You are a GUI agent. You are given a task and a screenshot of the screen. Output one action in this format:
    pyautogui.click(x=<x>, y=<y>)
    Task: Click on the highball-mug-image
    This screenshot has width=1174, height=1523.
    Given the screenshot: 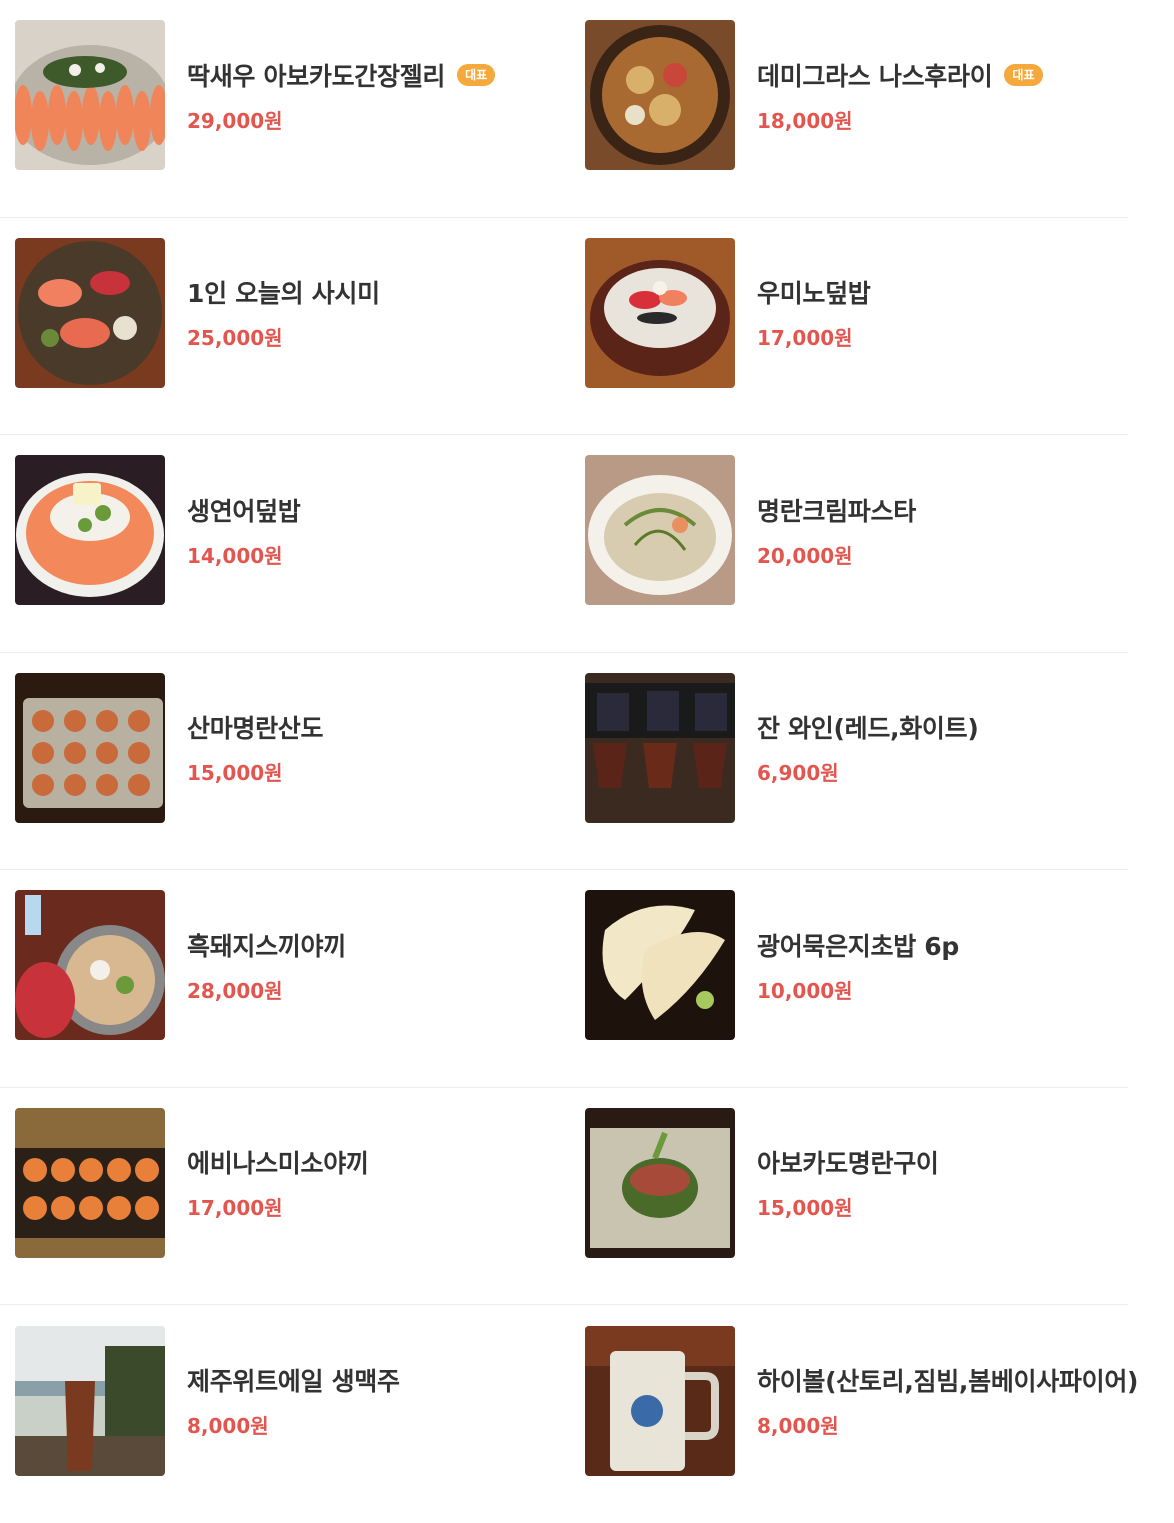 What is the action you would take?
    pyautogui.click(x=660, y=1400)
    